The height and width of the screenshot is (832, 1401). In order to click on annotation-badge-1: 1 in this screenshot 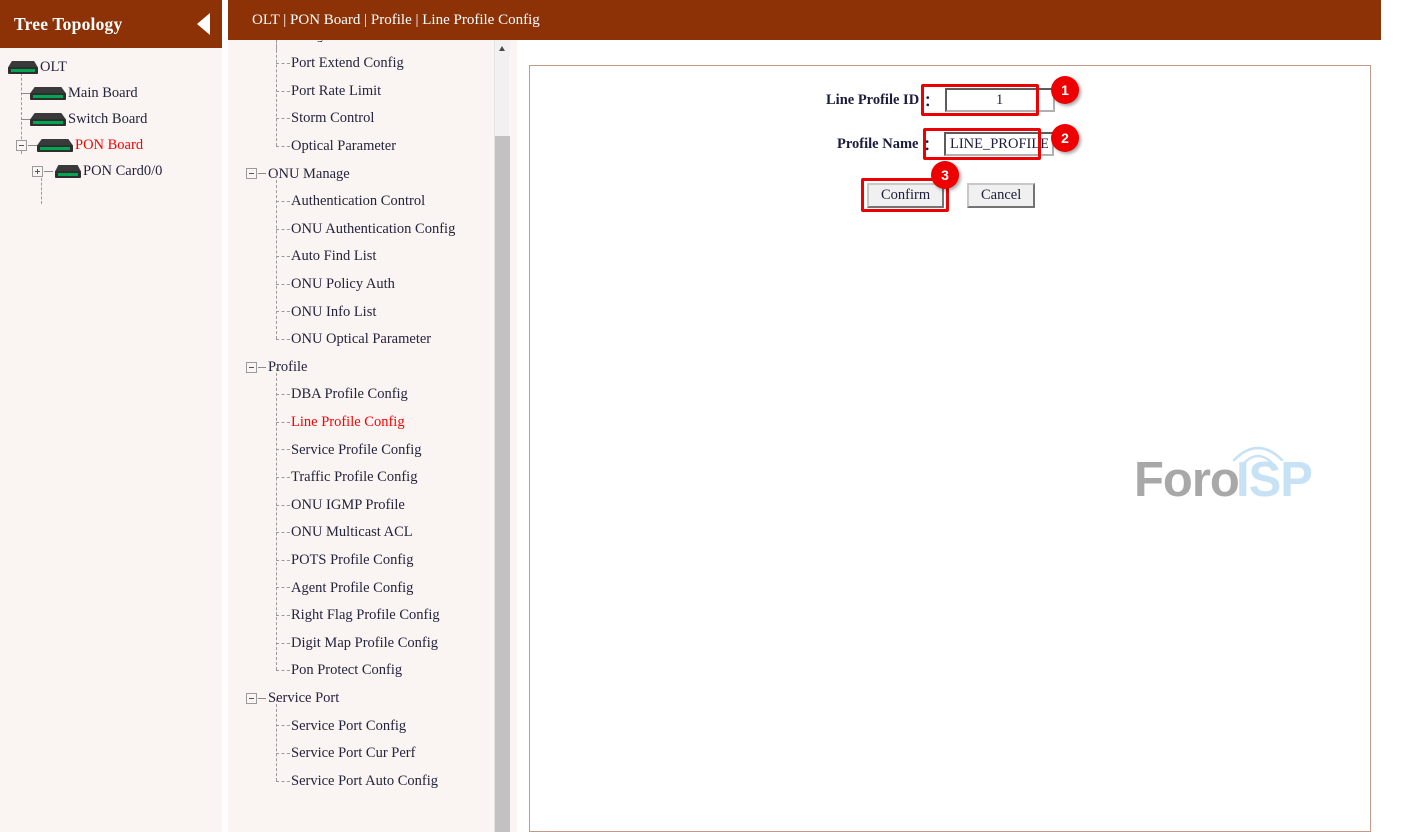, I will do `click(1065, 90)`.